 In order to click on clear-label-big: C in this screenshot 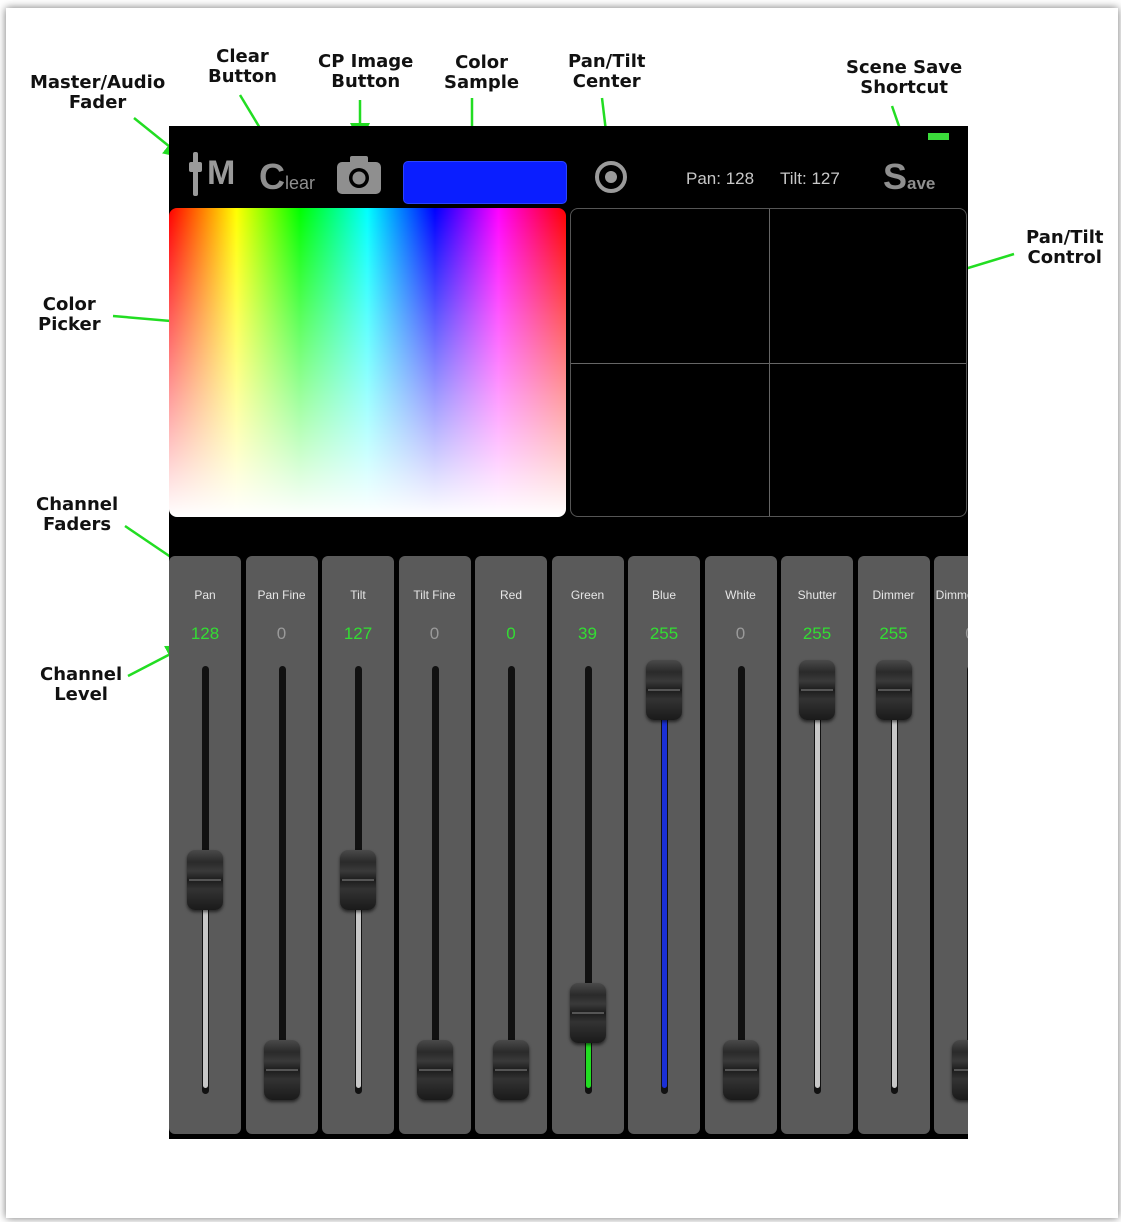, I will do `click(272, 176)`.